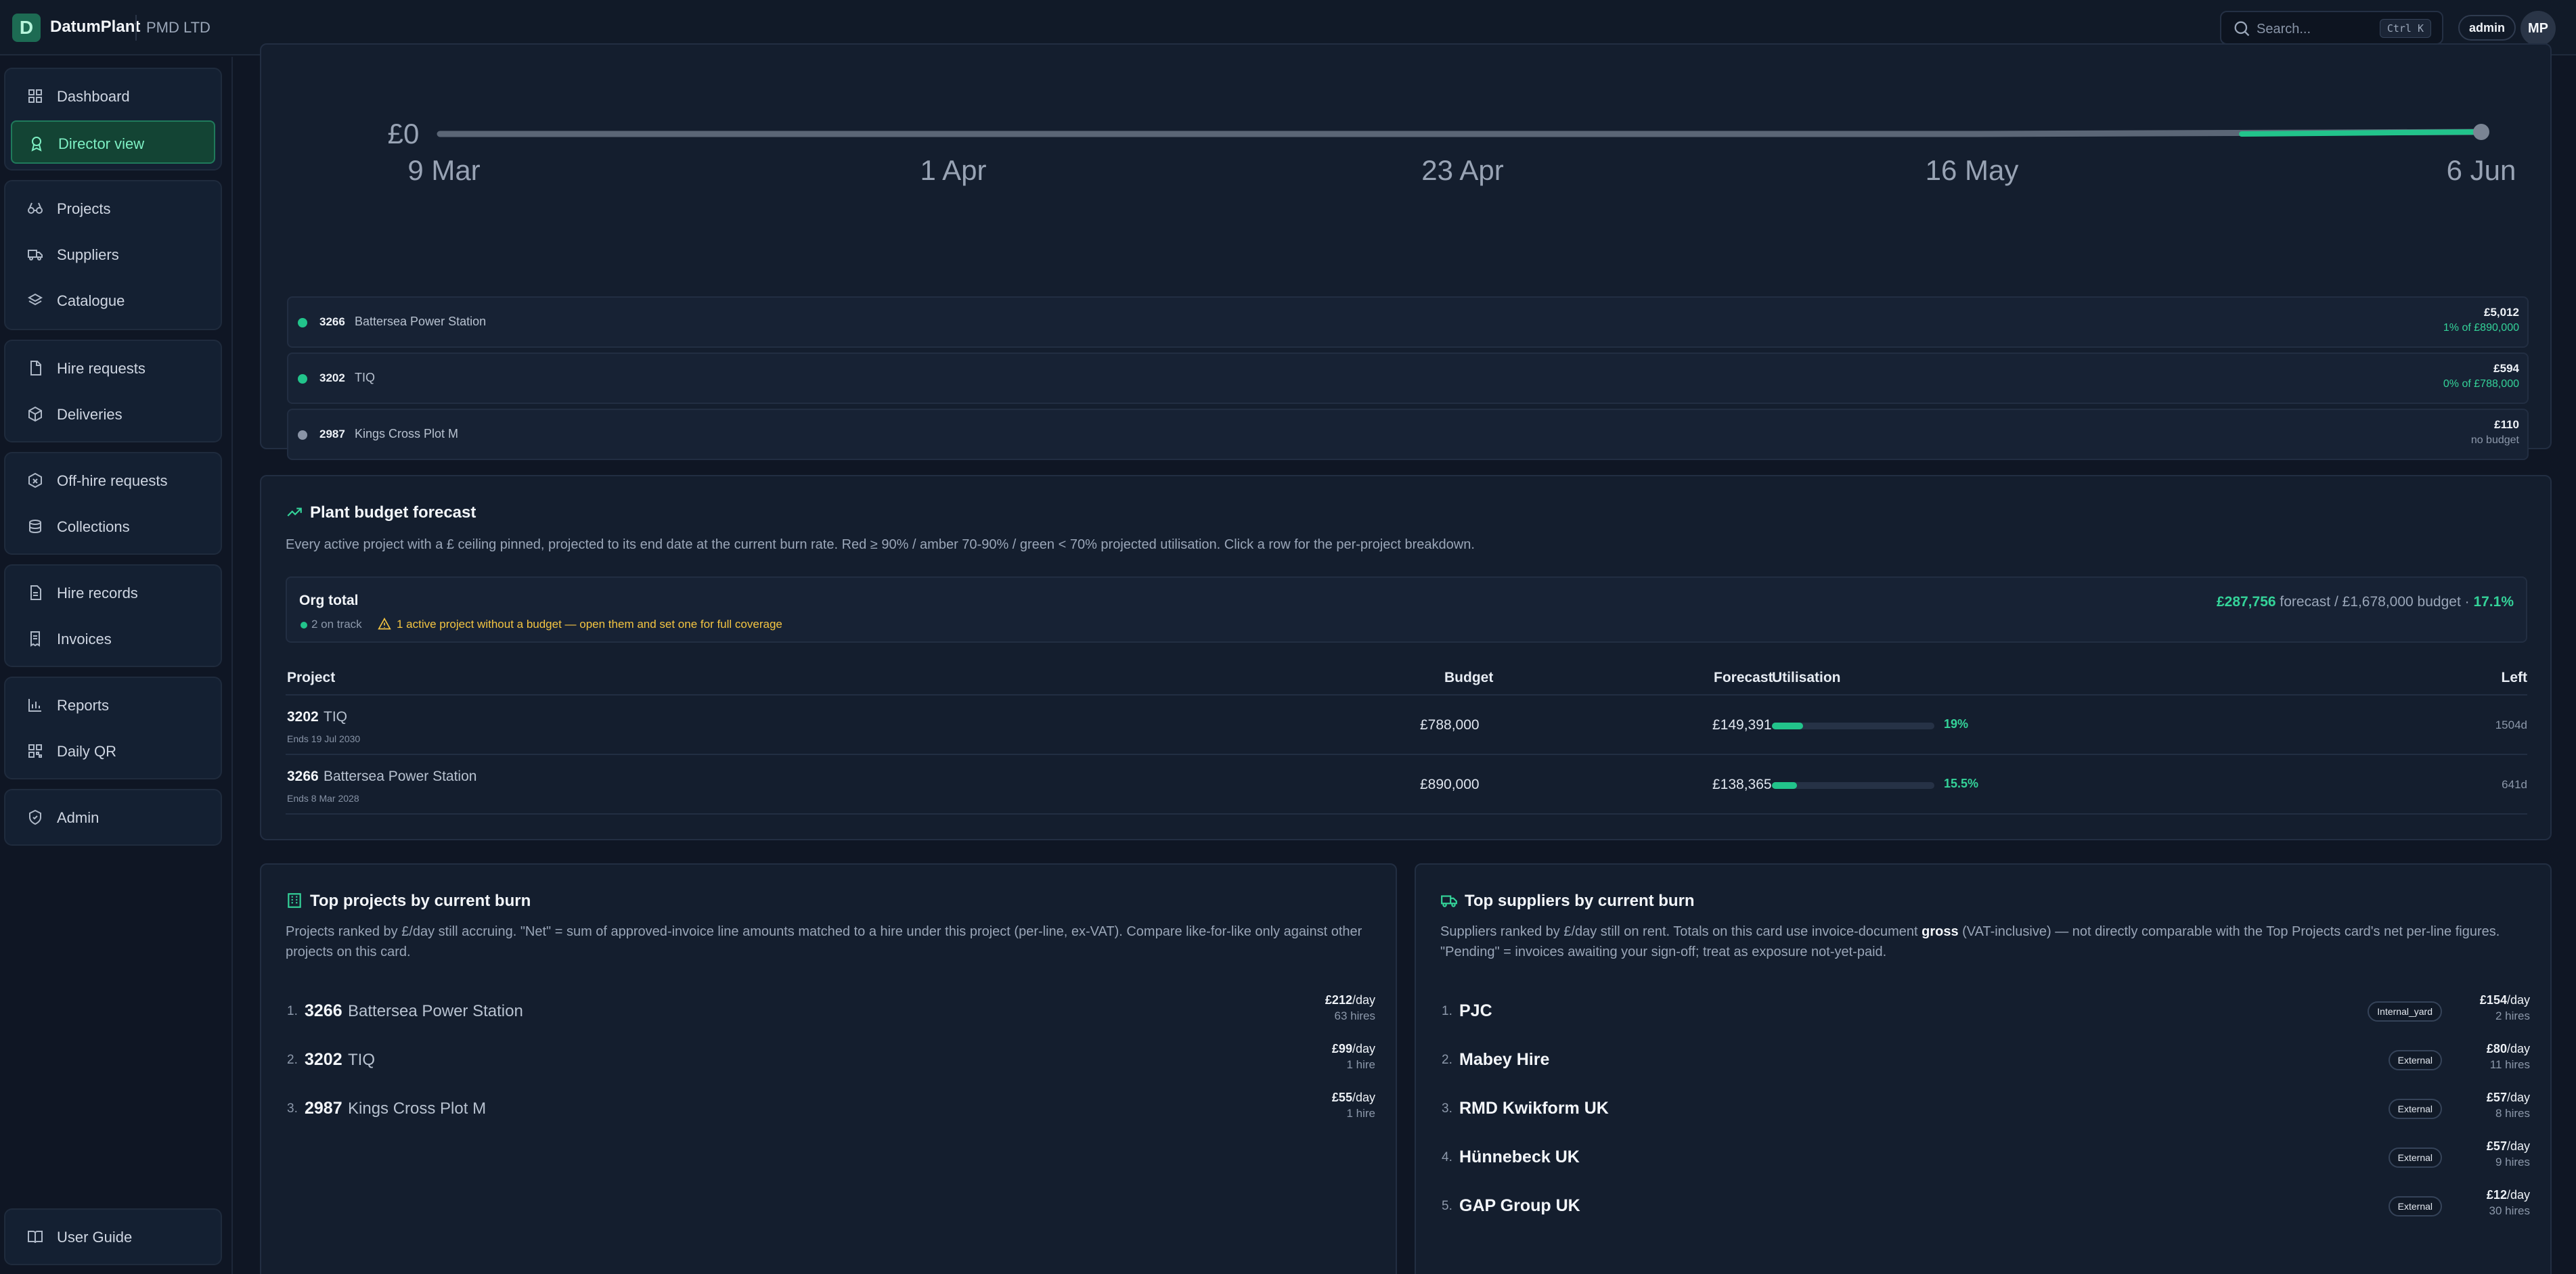 The width and height of the screenshot is (2576, 1274). I want to click on file-icon, so click(35, 368).